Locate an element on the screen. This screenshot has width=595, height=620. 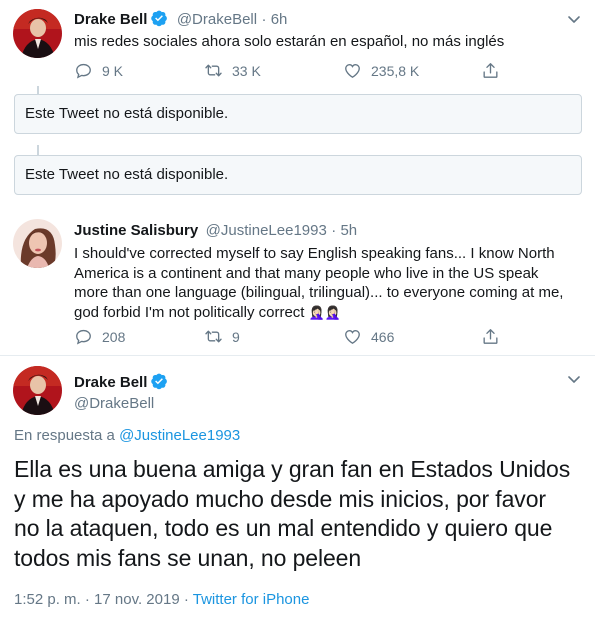
tweet2-time: · 5h is located at coordinates (344, 230).